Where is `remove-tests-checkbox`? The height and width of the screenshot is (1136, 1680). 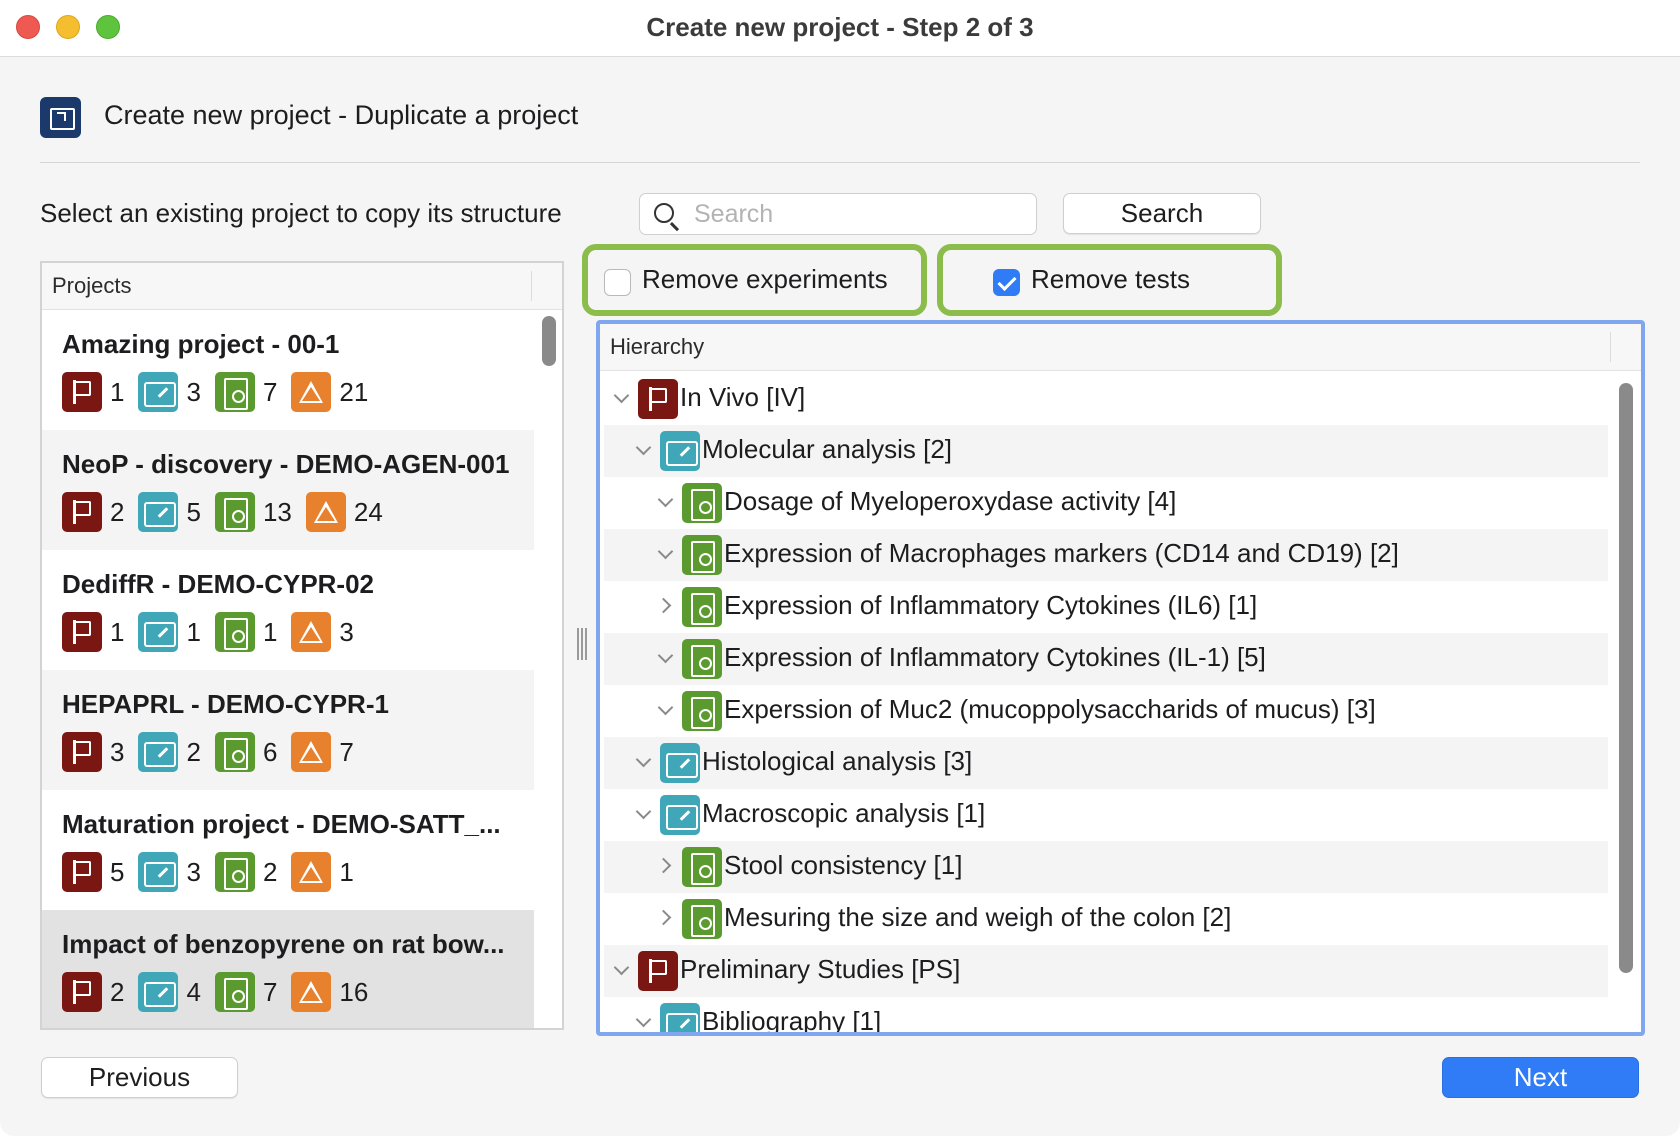
remove-tests-checkbox is located at coordinates (1006, 282).